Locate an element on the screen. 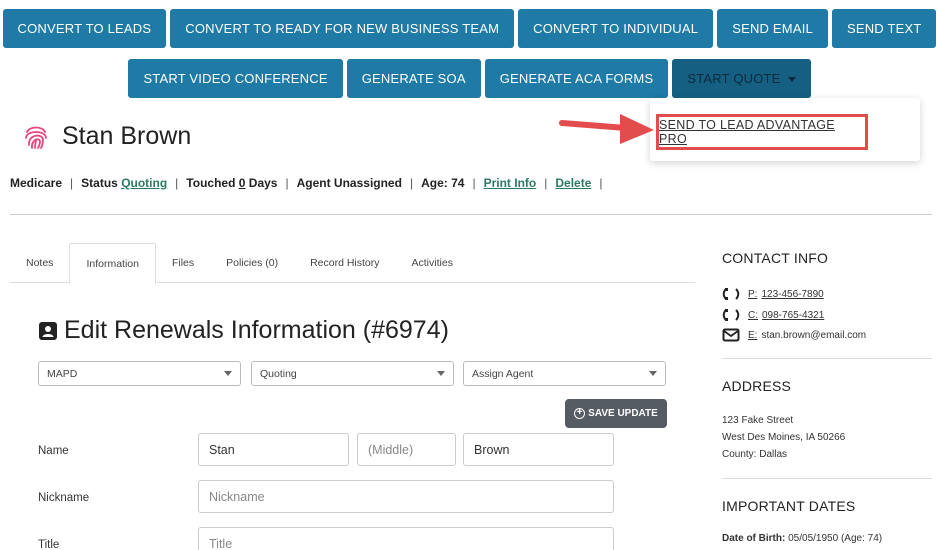 This screenshot has width=939, height=550. convert-to-leads-button: CONVERT TO LEADS is located at coordinates (84, 28).